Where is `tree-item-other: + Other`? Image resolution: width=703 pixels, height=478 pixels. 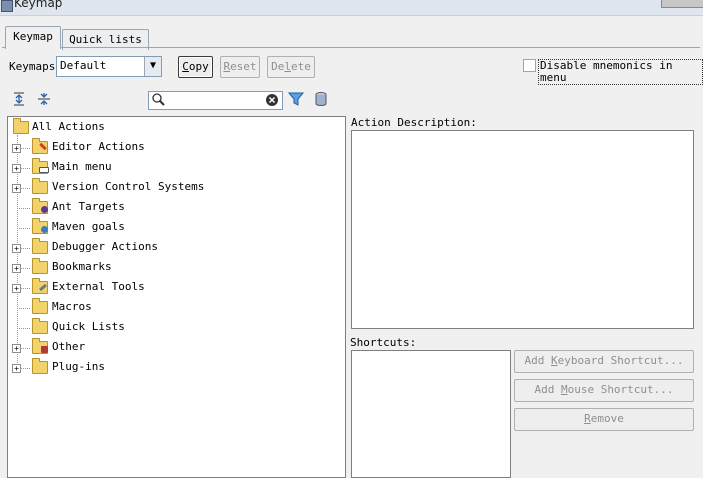
tree-item-other: + Other is located at coordinates (173, 348).